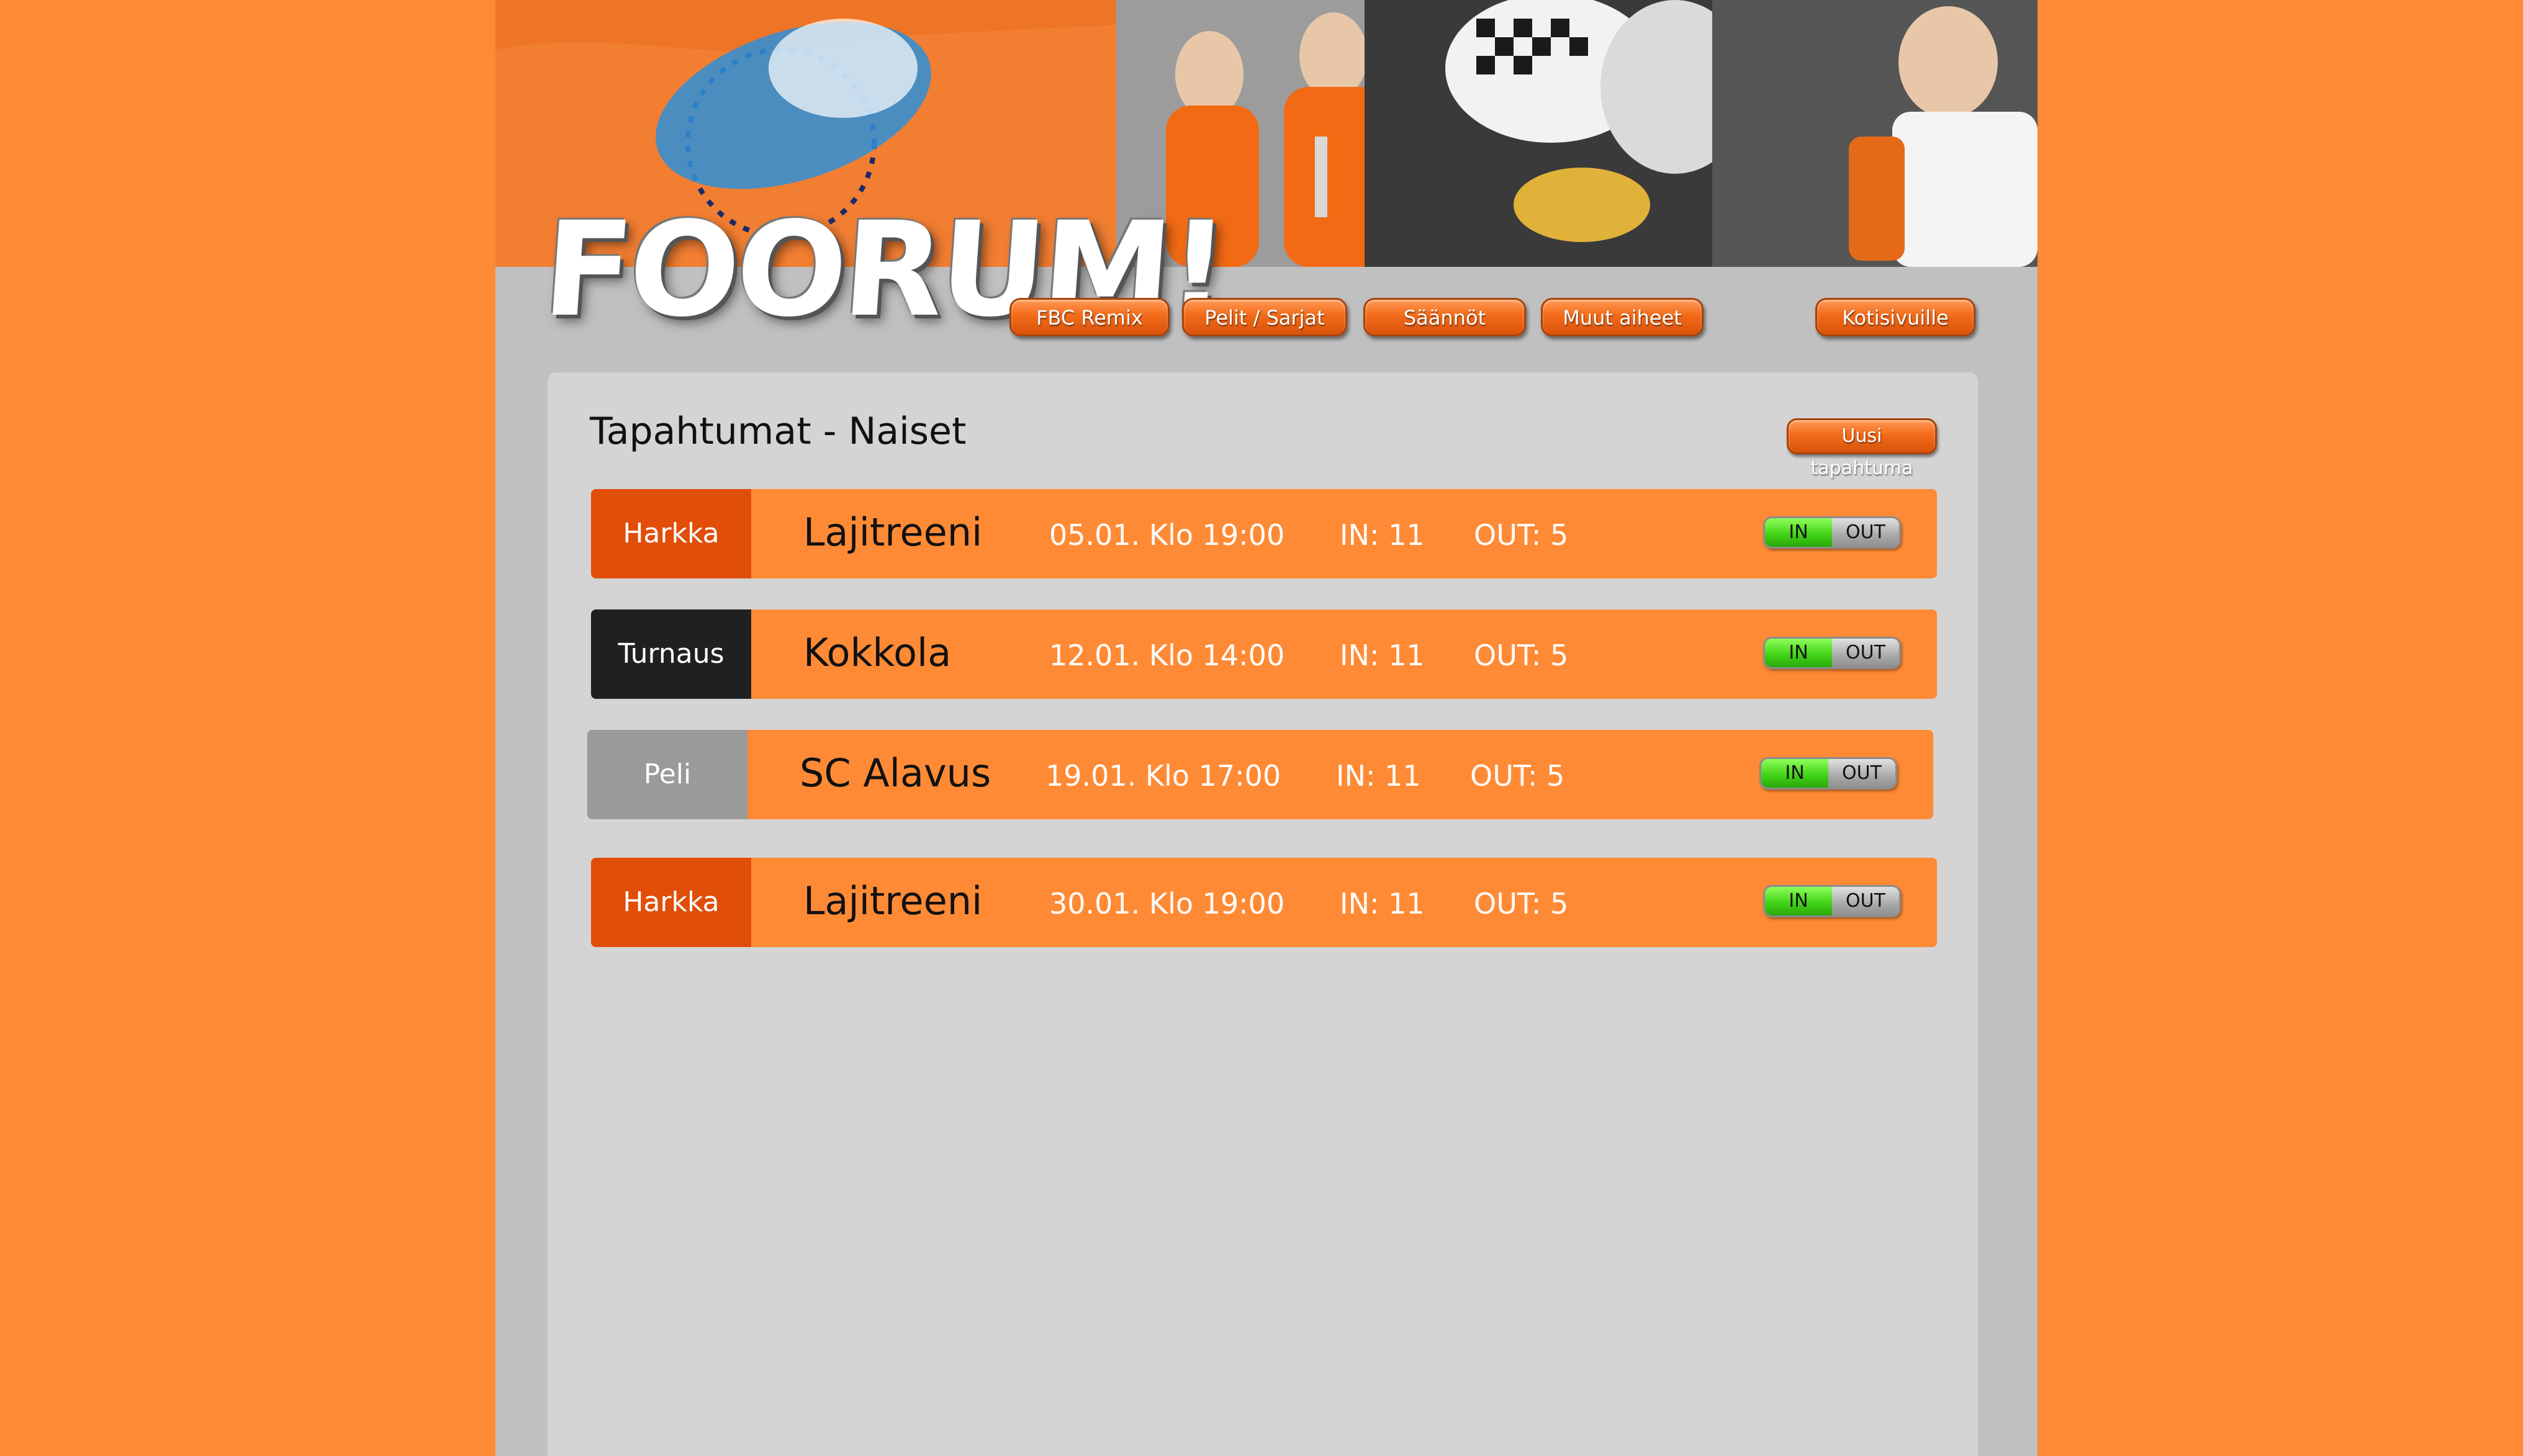 This screenshot has width=2523, height=1456. What do you see at coordinates (1895, 317) in the screenshot?
I see `nav-kotisivuille-button: Kotisivuille` at bounding box center [1895, 317].